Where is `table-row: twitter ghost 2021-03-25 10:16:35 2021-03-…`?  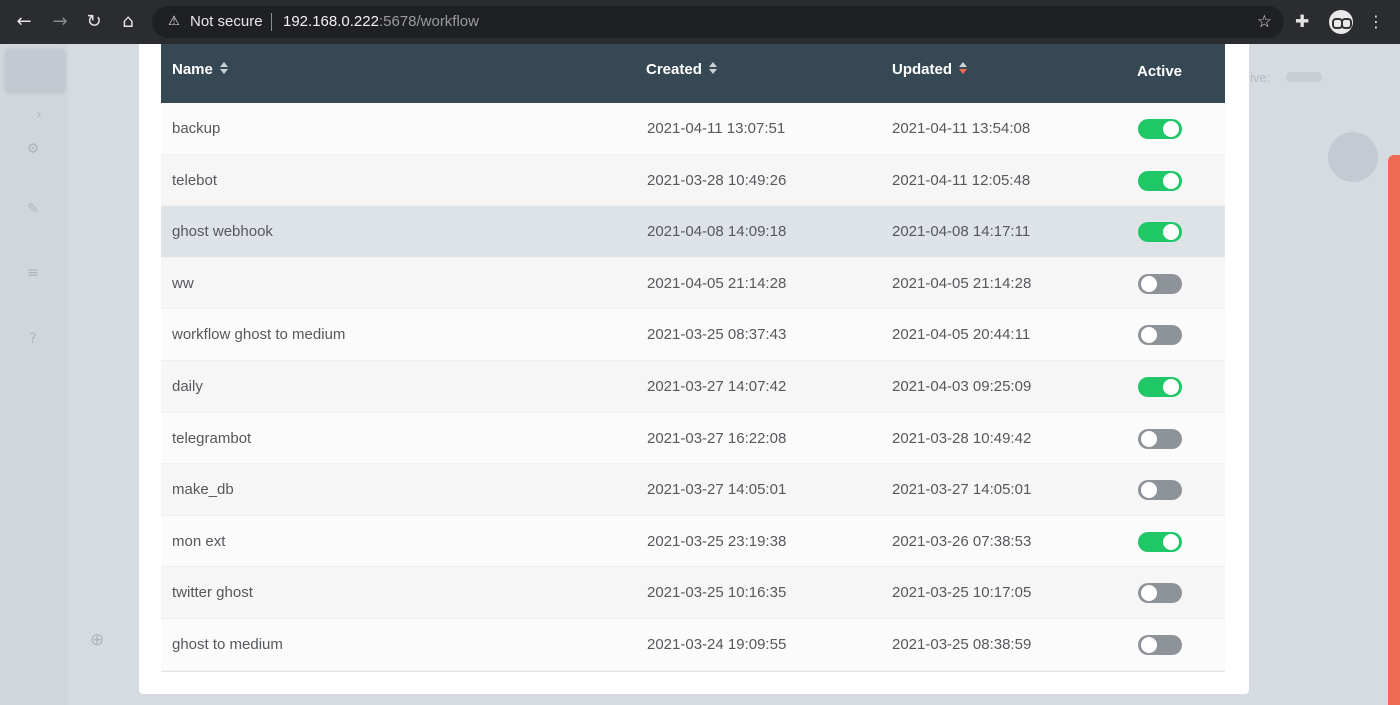 table-row: twitter ghost 2021-03-25 10:16:35 2021-03-… is located at coordinates (693, 593).